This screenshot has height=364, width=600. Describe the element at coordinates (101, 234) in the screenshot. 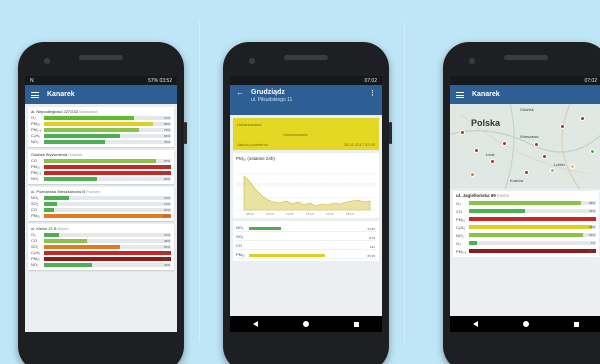

I see `pollutant-row: O₃ 72%` at that location.